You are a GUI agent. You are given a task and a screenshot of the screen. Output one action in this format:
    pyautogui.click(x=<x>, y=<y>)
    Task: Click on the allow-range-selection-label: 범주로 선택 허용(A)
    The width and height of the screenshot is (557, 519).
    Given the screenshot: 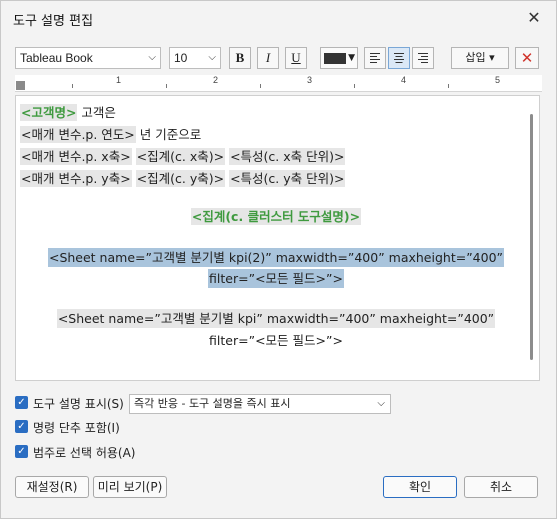 What is the action you would take?
    pyautogui.click(x=84, y=453)
    